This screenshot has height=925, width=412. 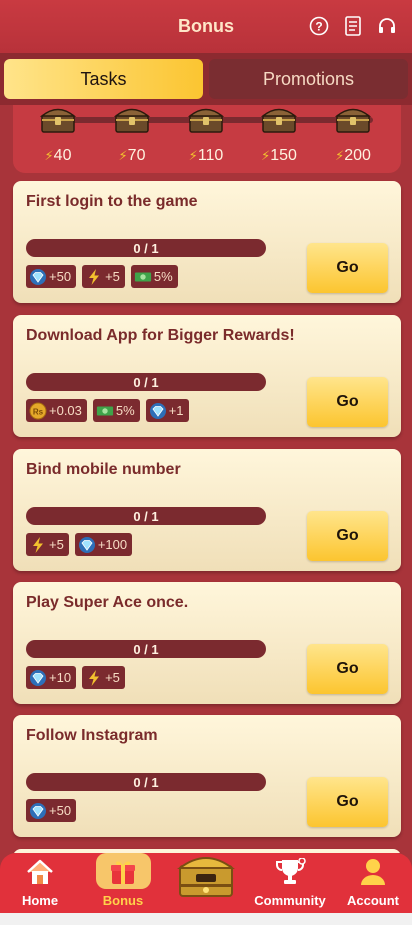 I want to click on reward-badge: +10, so click(x=51, y=677).